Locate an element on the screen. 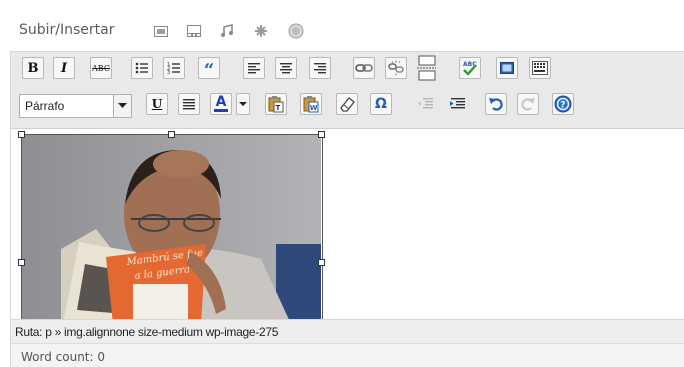  indent-icon is located at coordinates (457, 103).